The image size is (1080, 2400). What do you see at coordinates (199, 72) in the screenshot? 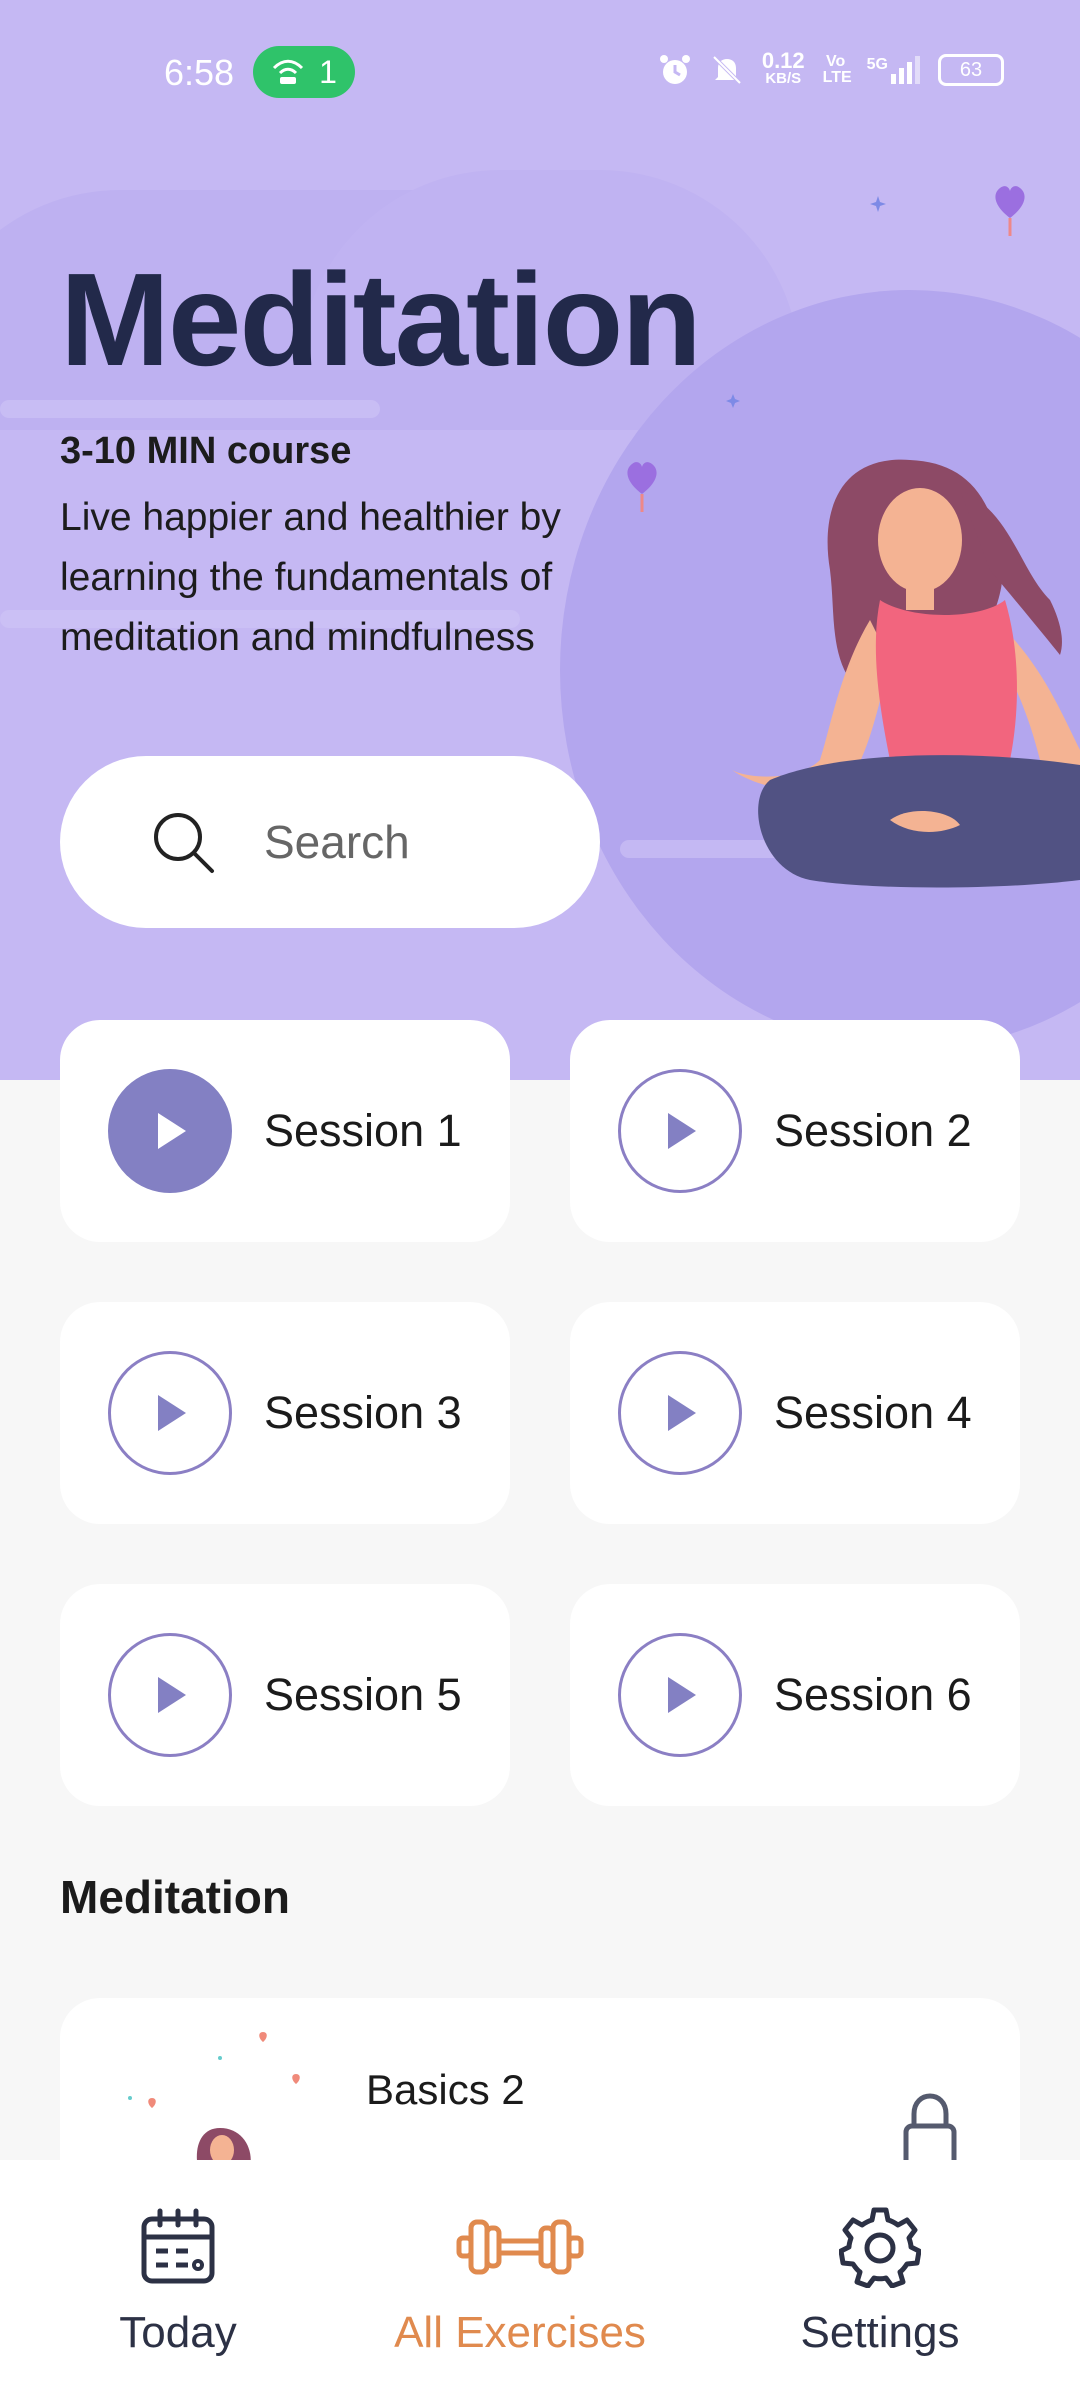
I see `status-time: 6:58` at bounding box center [199, 72].